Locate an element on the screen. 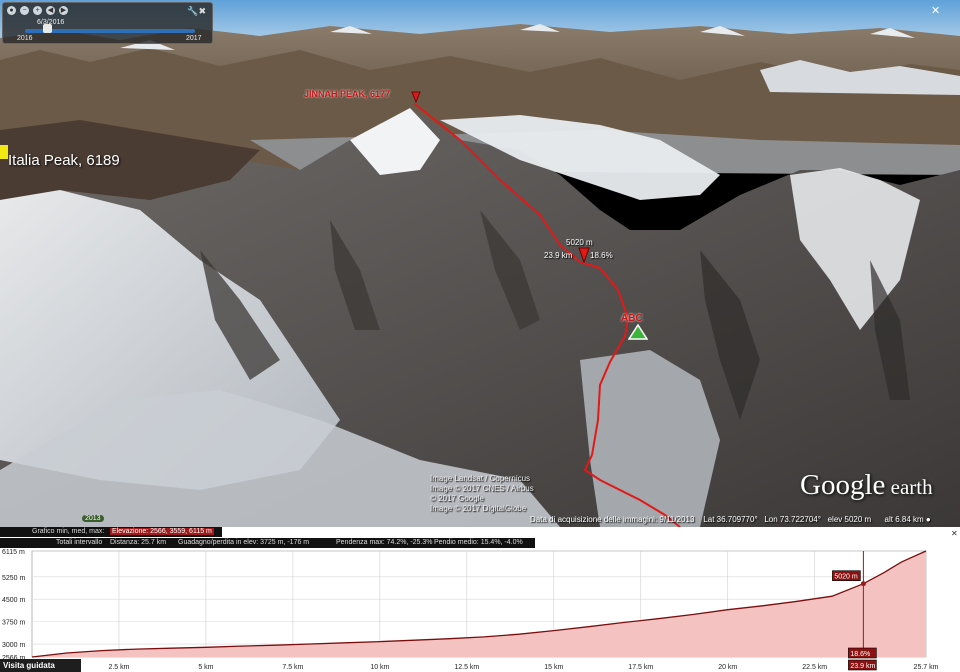 The width and height of the screenshot is (960, 672). x-tick-label: 20 km is located at coordinates (727, 667).